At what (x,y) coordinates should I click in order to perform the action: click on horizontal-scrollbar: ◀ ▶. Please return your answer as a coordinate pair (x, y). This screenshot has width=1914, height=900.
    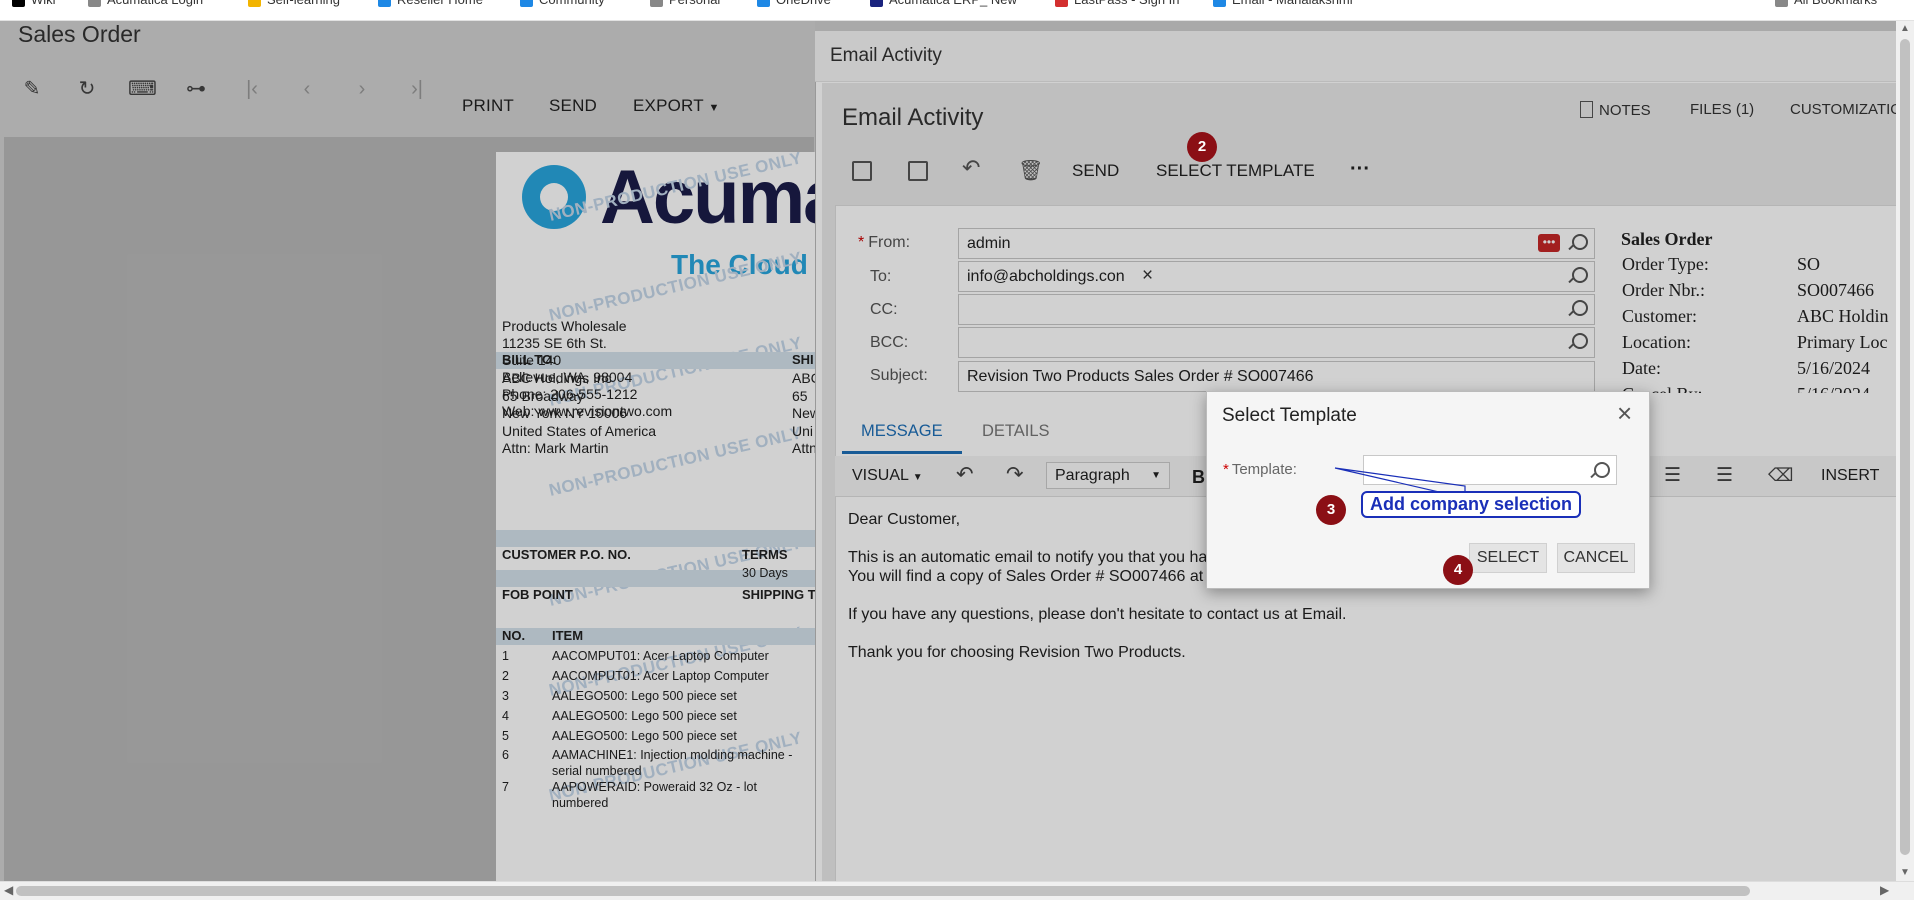
    Looking at the image, I should click on (957, 890).